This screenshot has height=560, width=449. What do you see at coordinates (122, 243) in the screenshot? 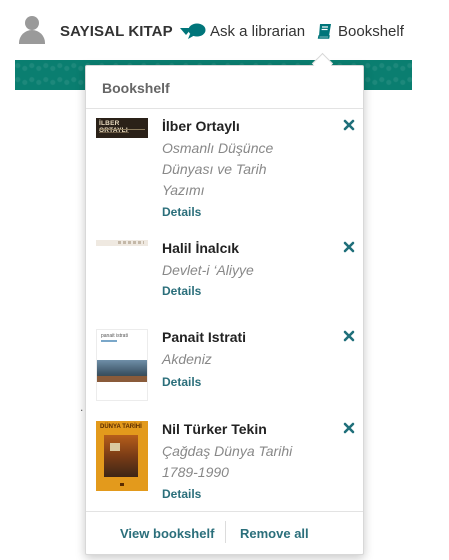
I see `book-cover` at bounding box center [122, 243].